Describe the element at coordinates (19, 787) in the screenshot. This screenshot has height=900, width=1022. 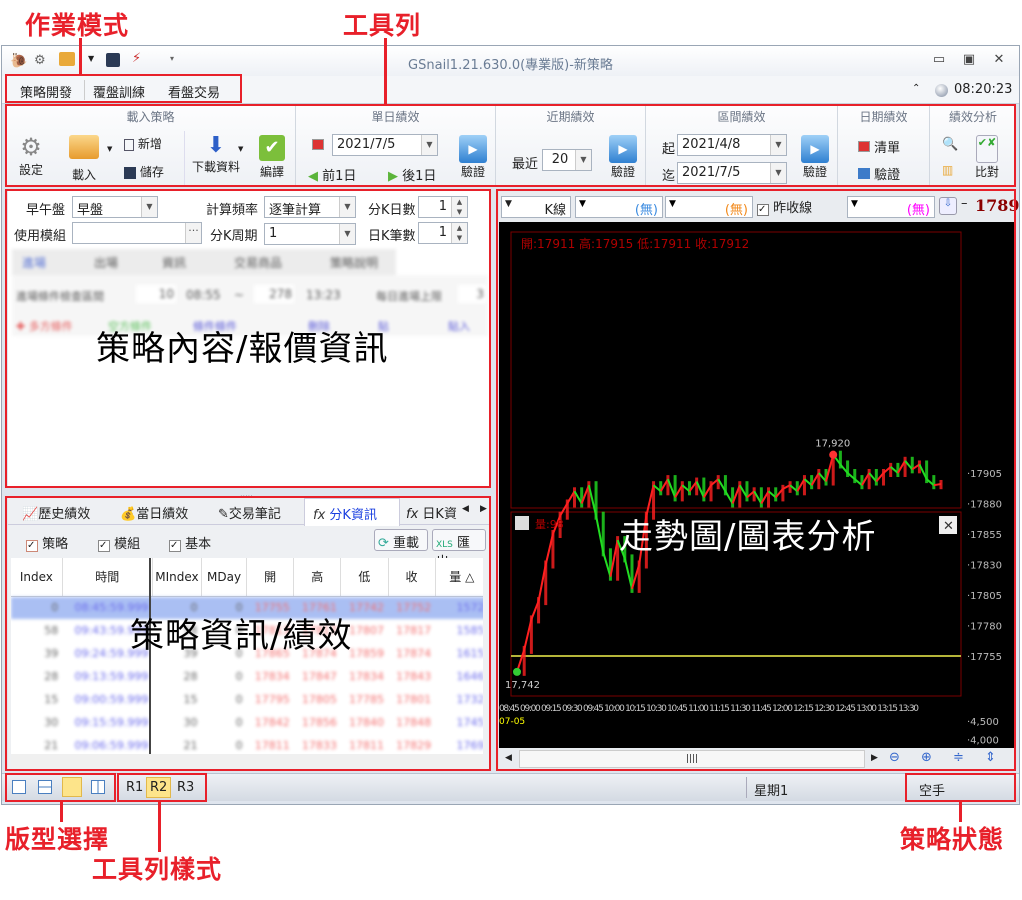
I see `layout-1-icon` at that location.